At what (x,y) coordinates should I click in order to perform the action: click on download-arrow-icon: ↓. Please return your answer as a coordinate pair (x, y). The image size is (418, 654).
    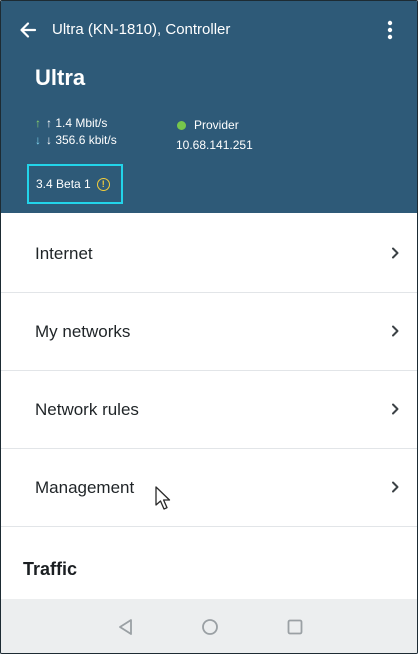
    Looking at the image, I should click on (38, 140).